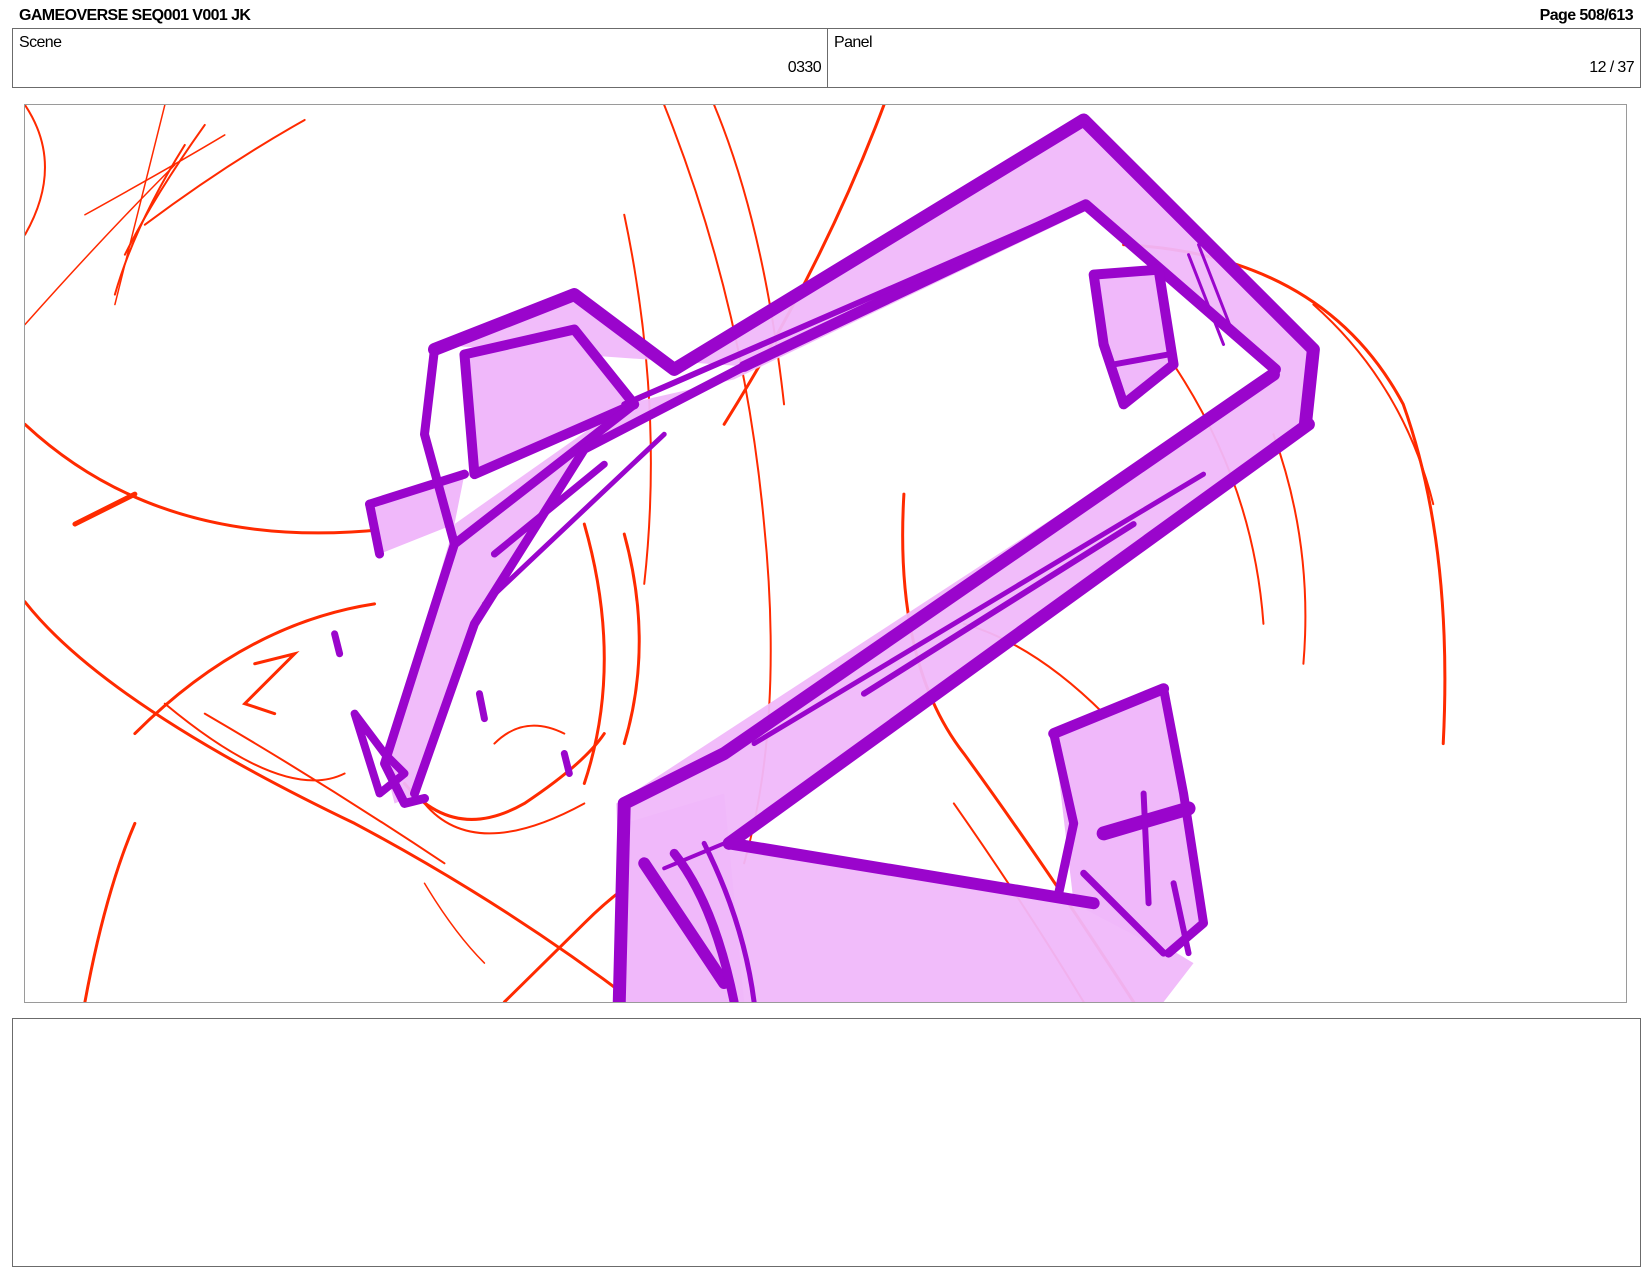 The height and width of the screenshot is (1275, 1650). Describe the element at coordinates (1234, 58) in the screenshot. I see `panel-cell: Panel 12 / 37` at that location.